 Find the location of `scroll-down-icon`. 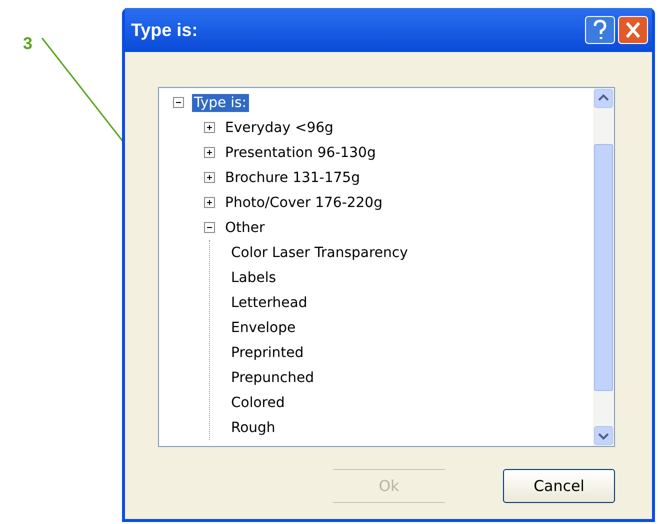

scroll-down-icon is located at coordinates (603, 435).